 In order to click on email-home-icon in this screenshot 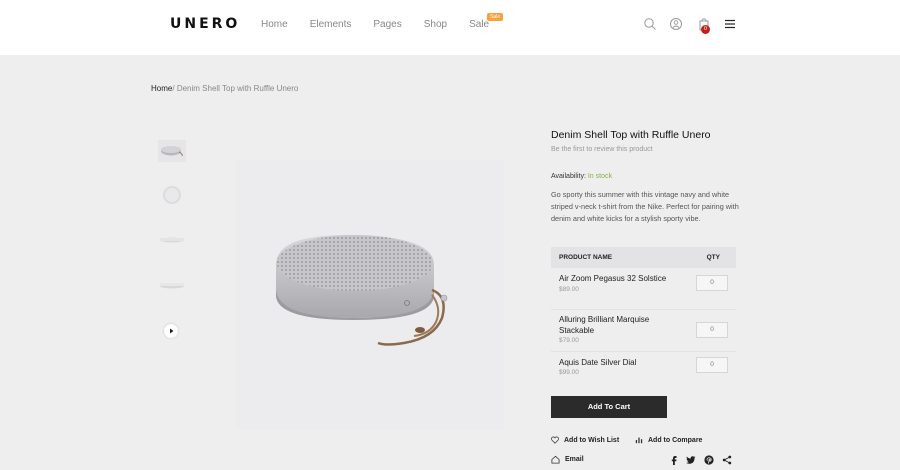, I will do `click(555, 459)`.